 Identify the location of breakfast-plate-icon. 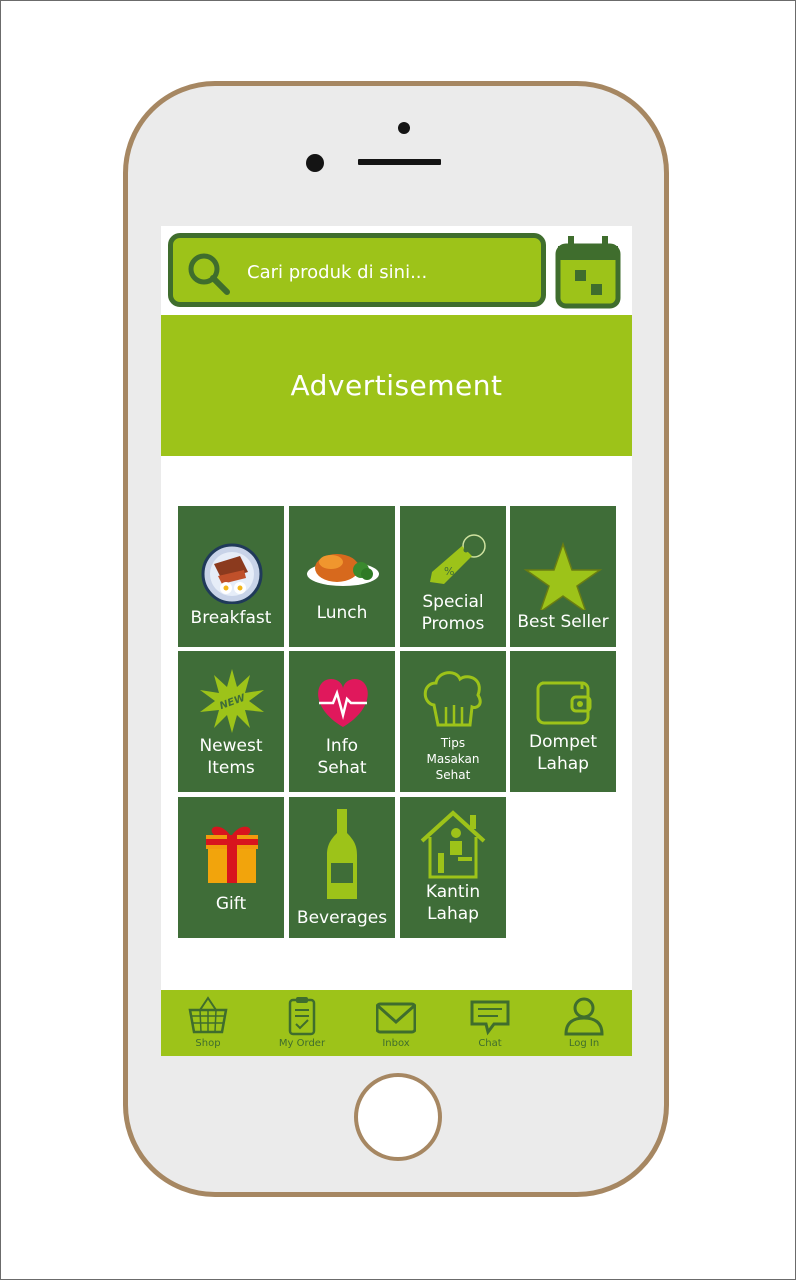
(232, 573).